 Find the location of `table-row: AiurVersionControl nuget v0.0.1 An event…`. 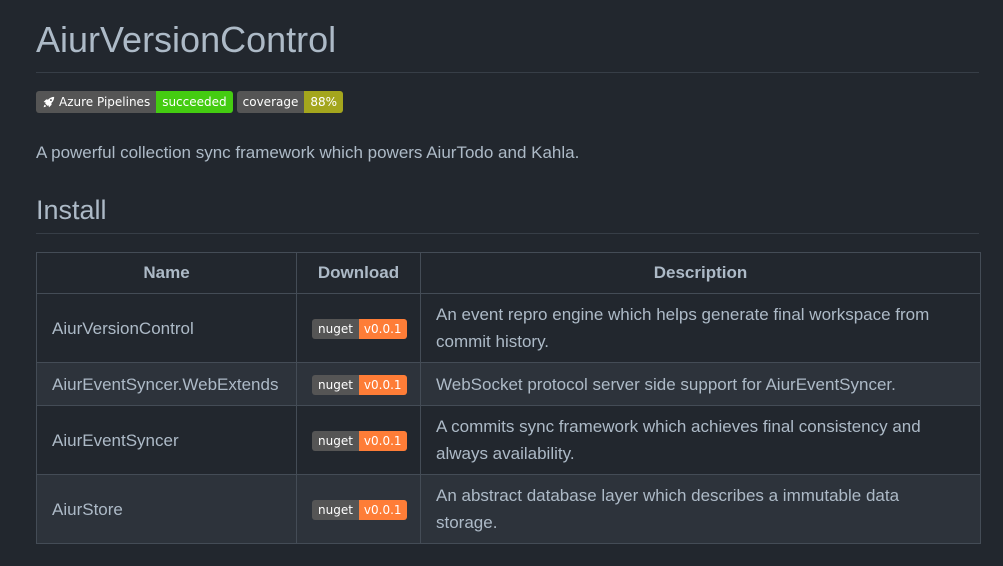

table-row: AiurVersionControl nuget v0.0.1 An event… is located at coordinates (508, 328).